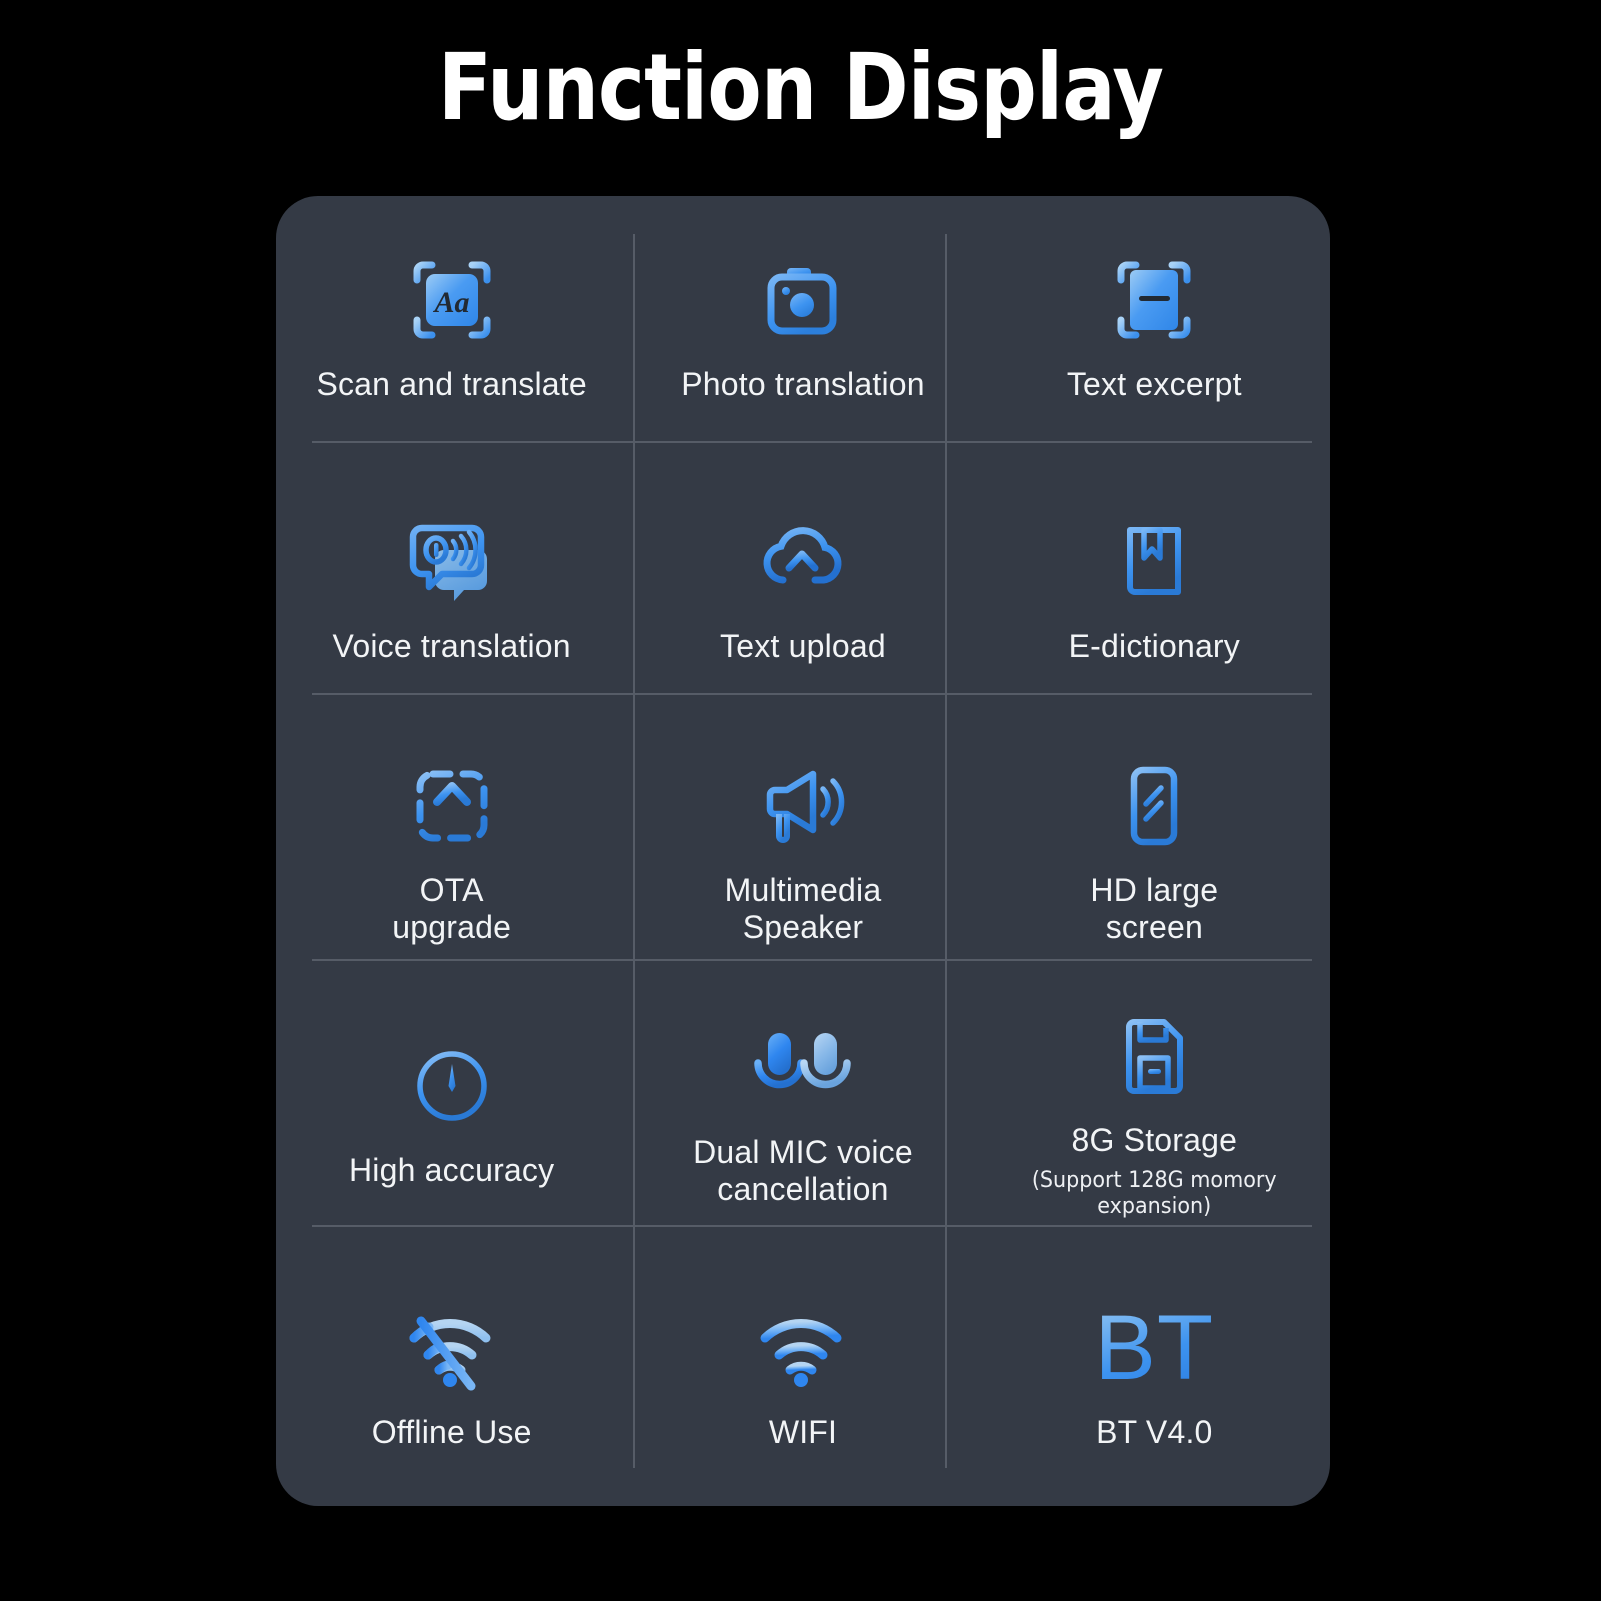 The height and width of the screenshot is (1601, 1601). What do you see at coordinates (803, 300) in the screenshot?
I see `camera-icon` at bounding box center [803, 300].